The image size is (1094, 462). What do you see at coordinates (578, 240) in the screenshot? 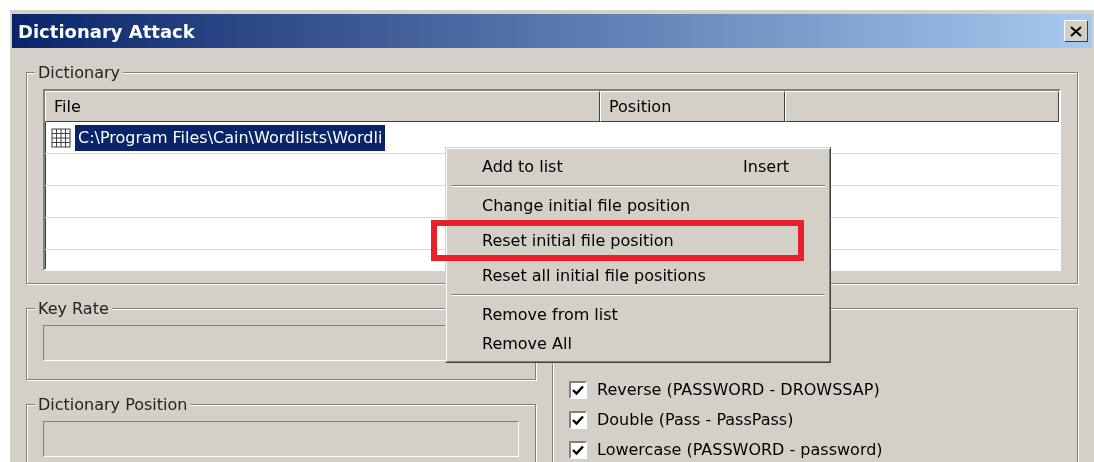
I see `menu-item-label: Reset initial file position` at bounding box center [578, 240].